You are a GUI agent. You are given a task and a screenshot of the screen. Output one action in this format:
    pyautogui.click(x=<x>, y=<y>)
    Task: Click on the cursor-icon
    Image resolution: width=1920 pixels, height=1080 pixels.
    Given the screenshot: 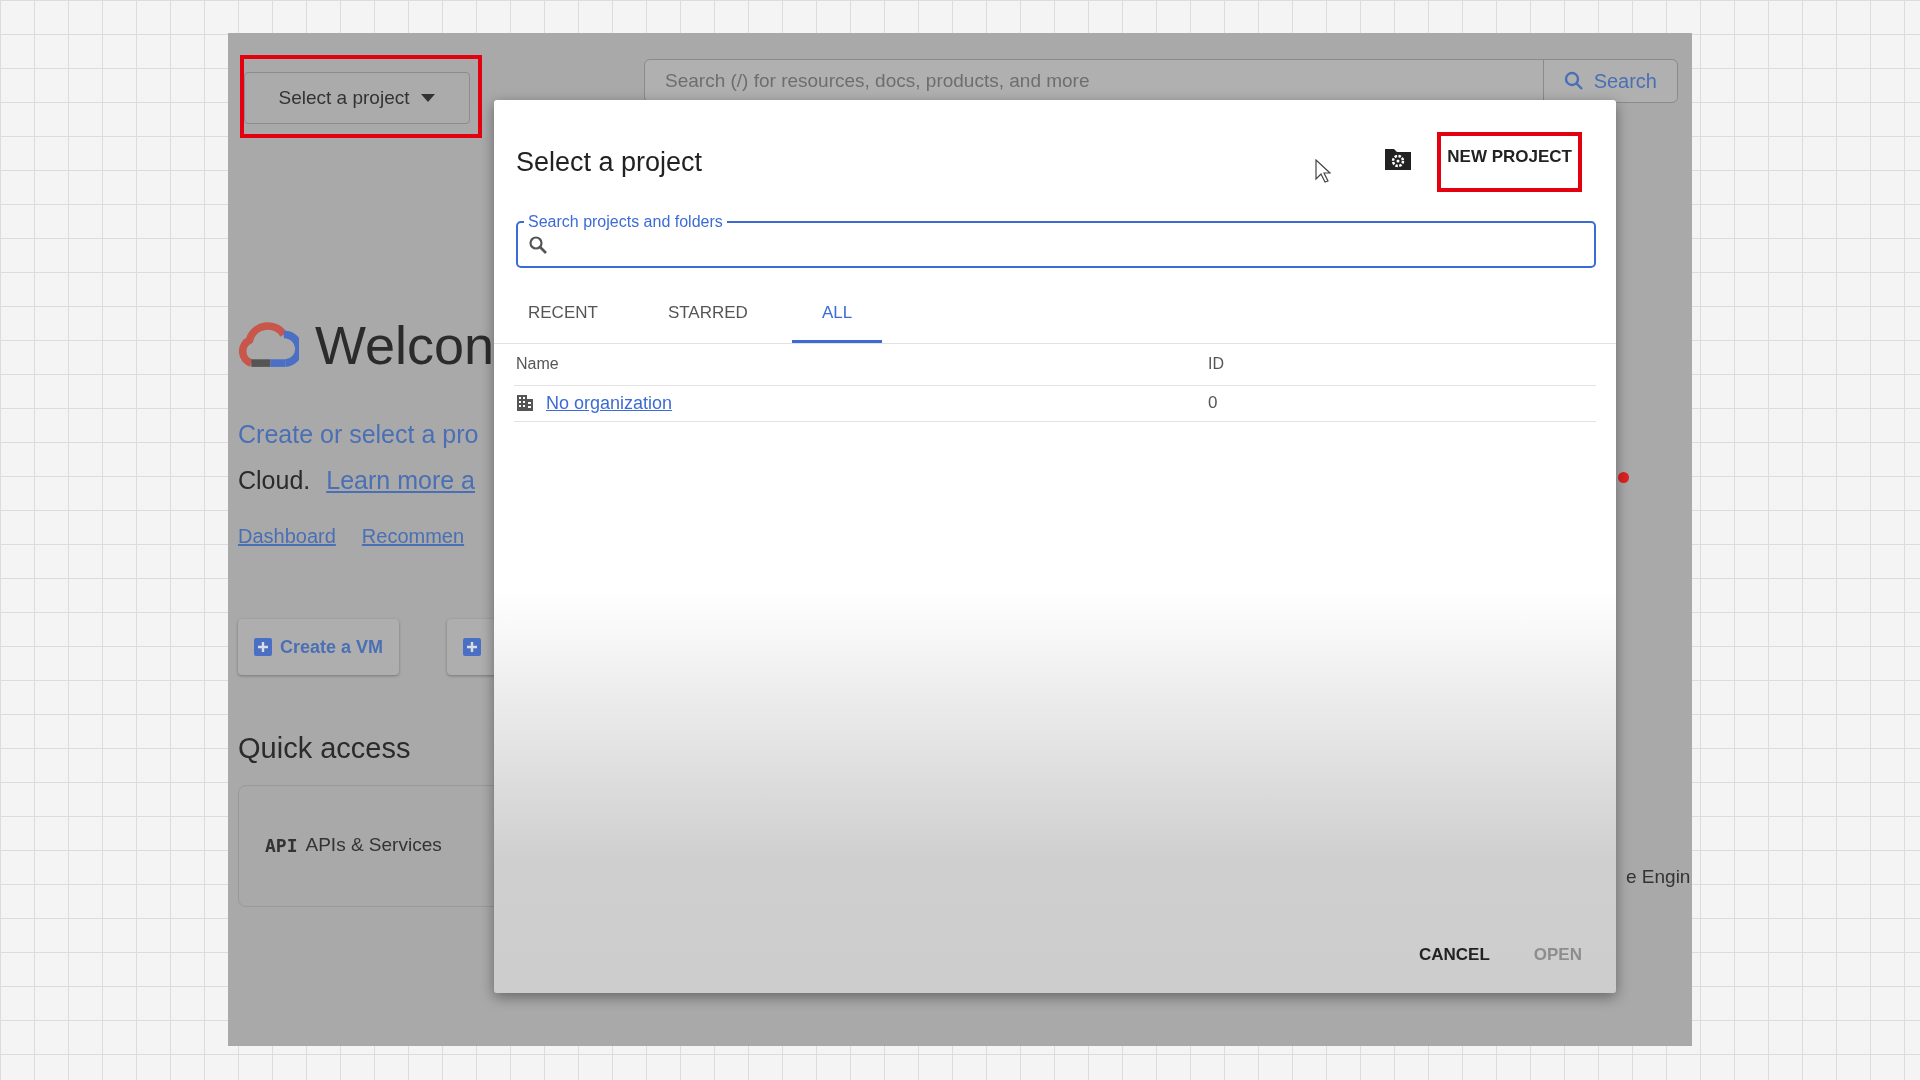 What is the action you would take?
    pyautogui.click(x=1323, y=171)
    